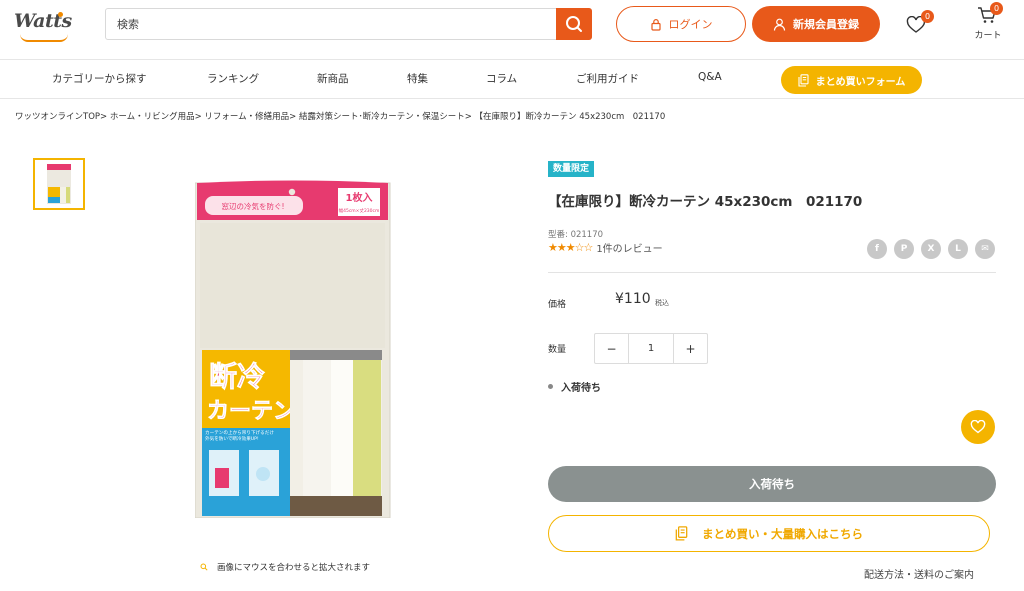  What do you see at coordinates (988, 23) in the screenshot?
I see `cart-button: 0 カート` at bounding box center [988, 23].